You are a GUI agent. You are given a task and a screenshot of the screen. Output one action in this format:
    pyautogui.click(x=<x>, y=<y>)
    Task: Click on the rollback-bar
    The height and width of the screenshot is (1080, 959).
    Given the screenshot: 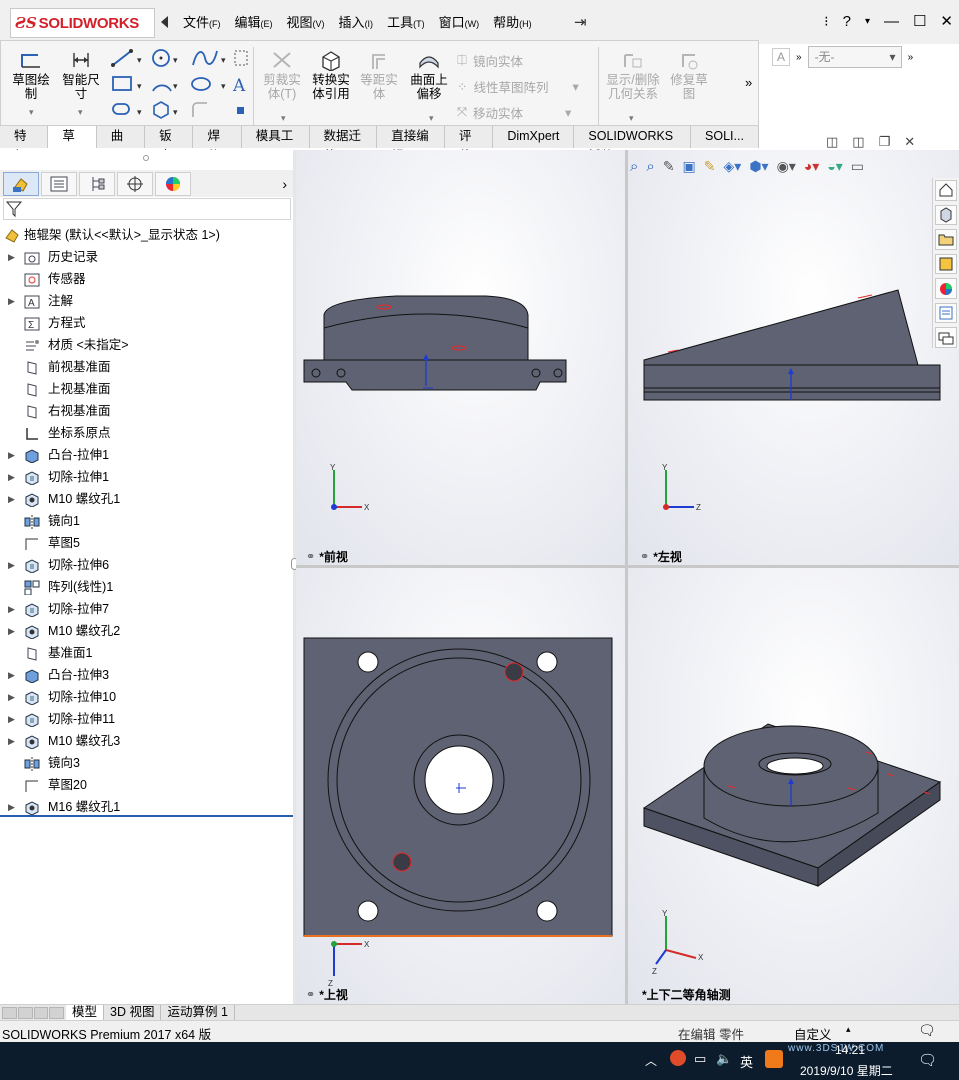 What is the action you would take?
    pyautogui.click(x=146, y=816)
    